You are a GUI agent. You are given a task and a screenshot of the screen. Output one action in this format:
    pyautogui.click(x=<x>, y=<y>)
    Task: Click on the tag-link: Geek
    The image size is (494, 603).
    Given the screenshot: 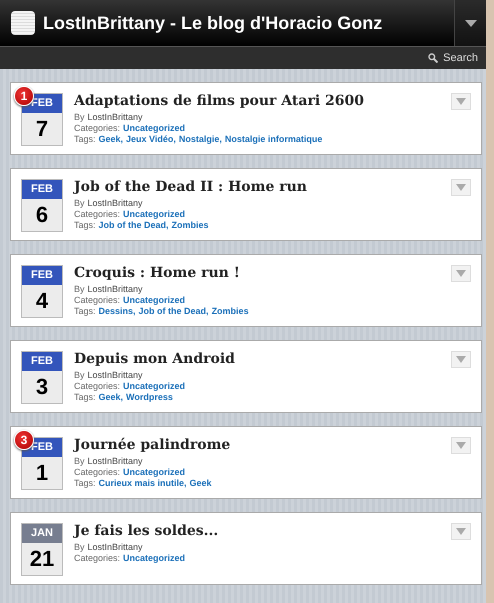 What is the action you would take?
    pyautogui.click(x=201, y=483)
    